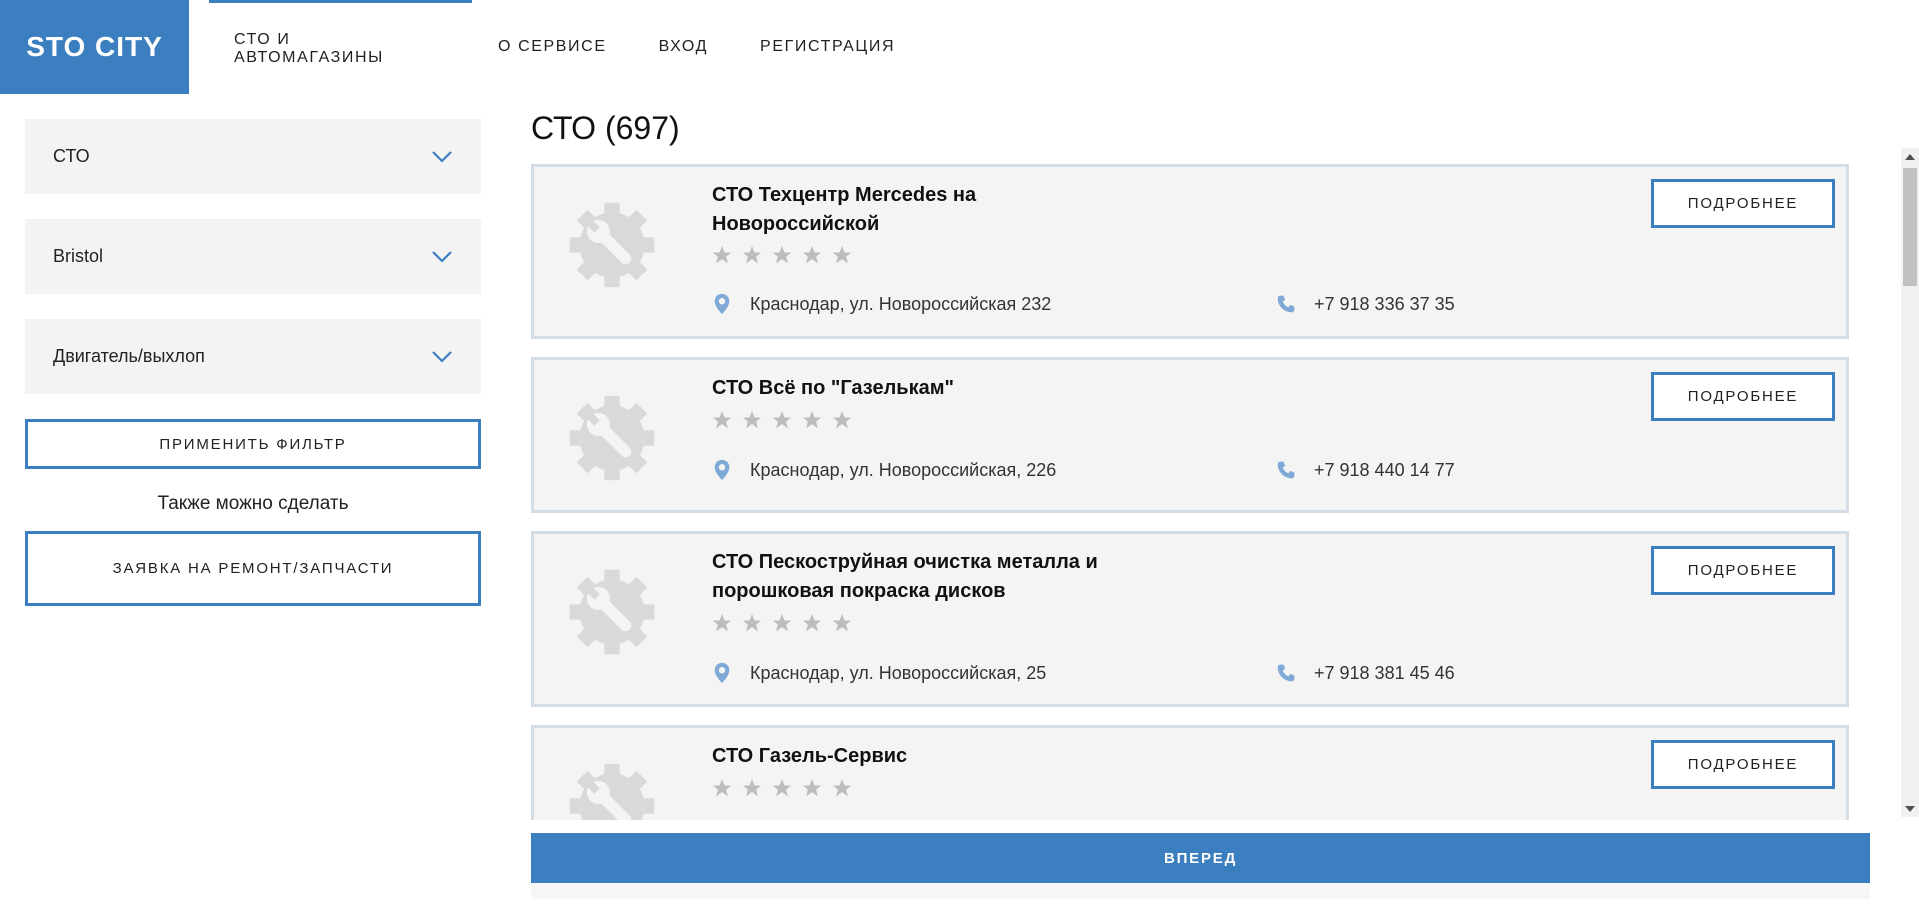 The image size is (1919, 918). I want to click on address: Краснодар, ул. Новороссийская, 226, so click(884, 470).